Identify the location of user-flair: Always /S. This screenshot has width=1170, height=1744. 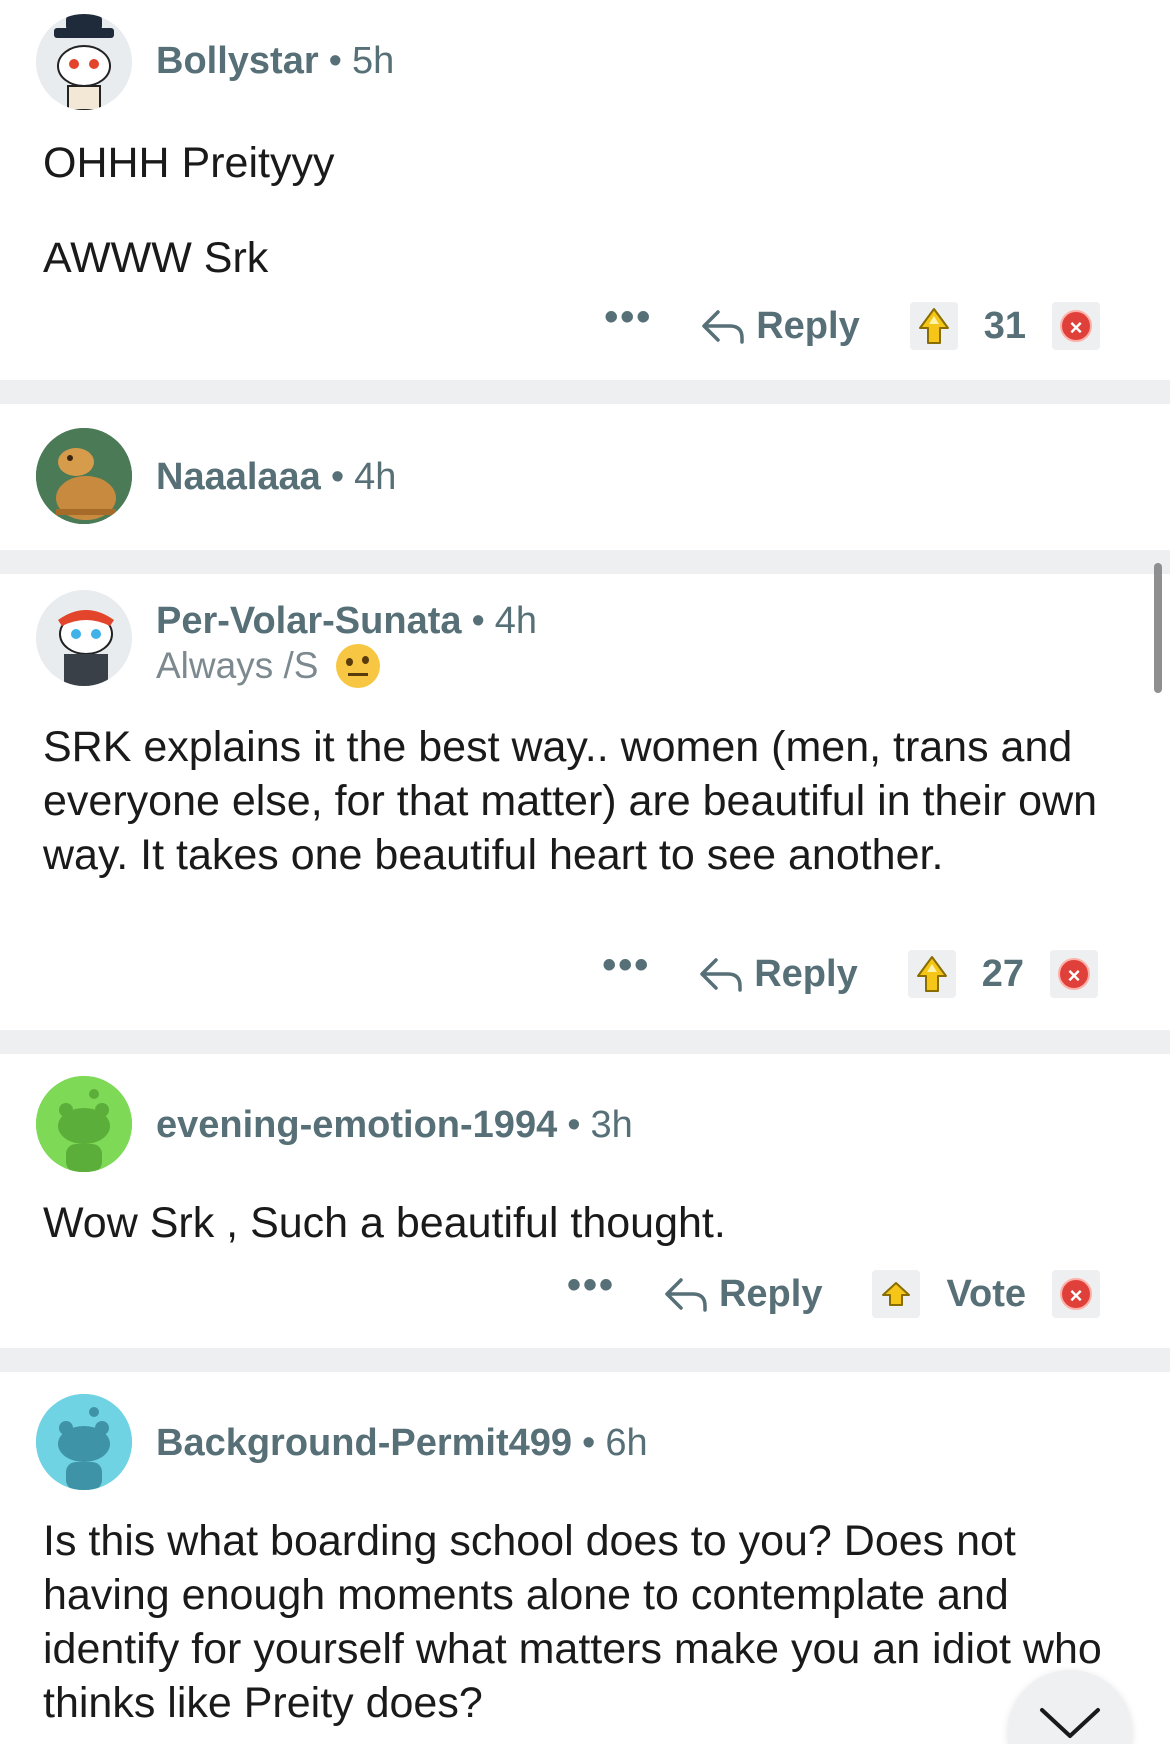
(268, 666).